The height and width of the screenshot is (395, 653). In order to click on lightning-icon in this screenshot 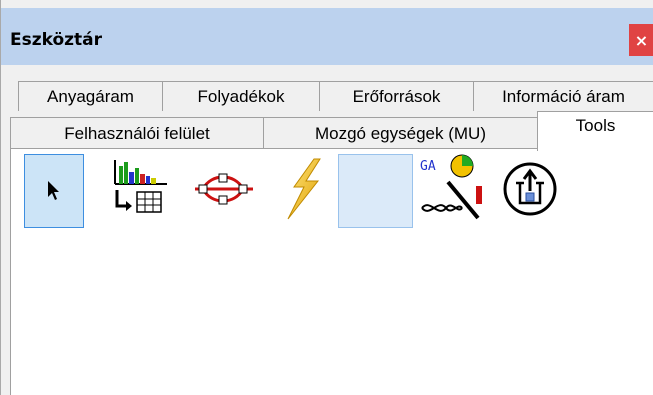, I will do `click(303, 191)`.